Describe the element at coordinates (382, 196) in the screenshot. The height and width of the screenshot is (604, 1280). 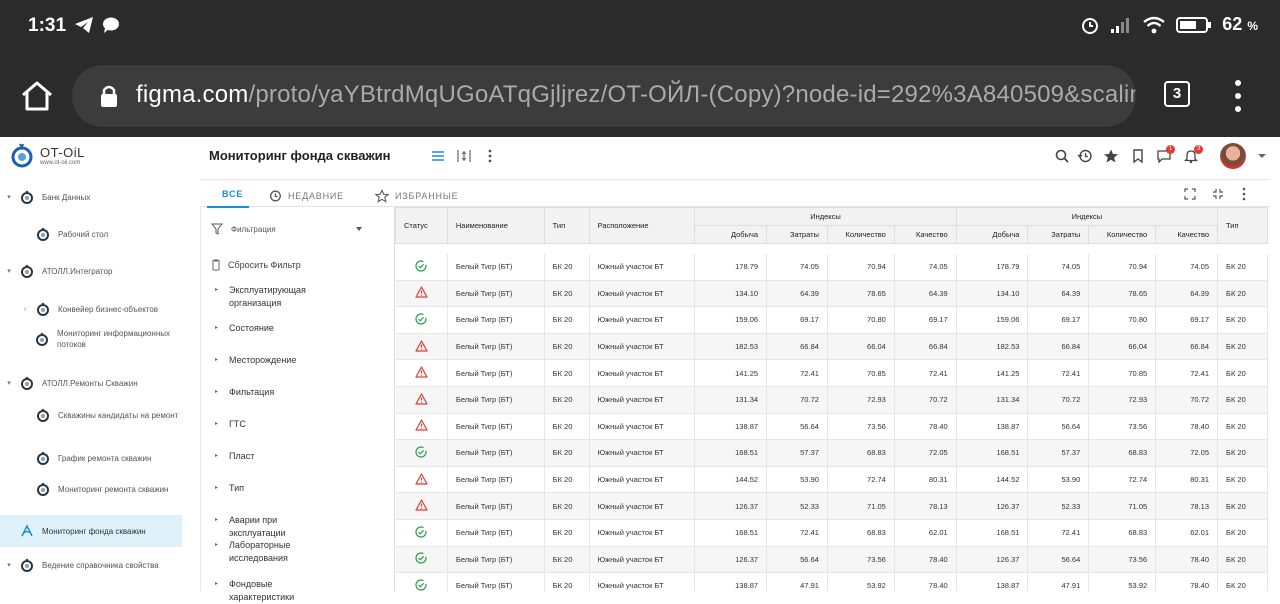
I see `star-outline-icon` at that location.